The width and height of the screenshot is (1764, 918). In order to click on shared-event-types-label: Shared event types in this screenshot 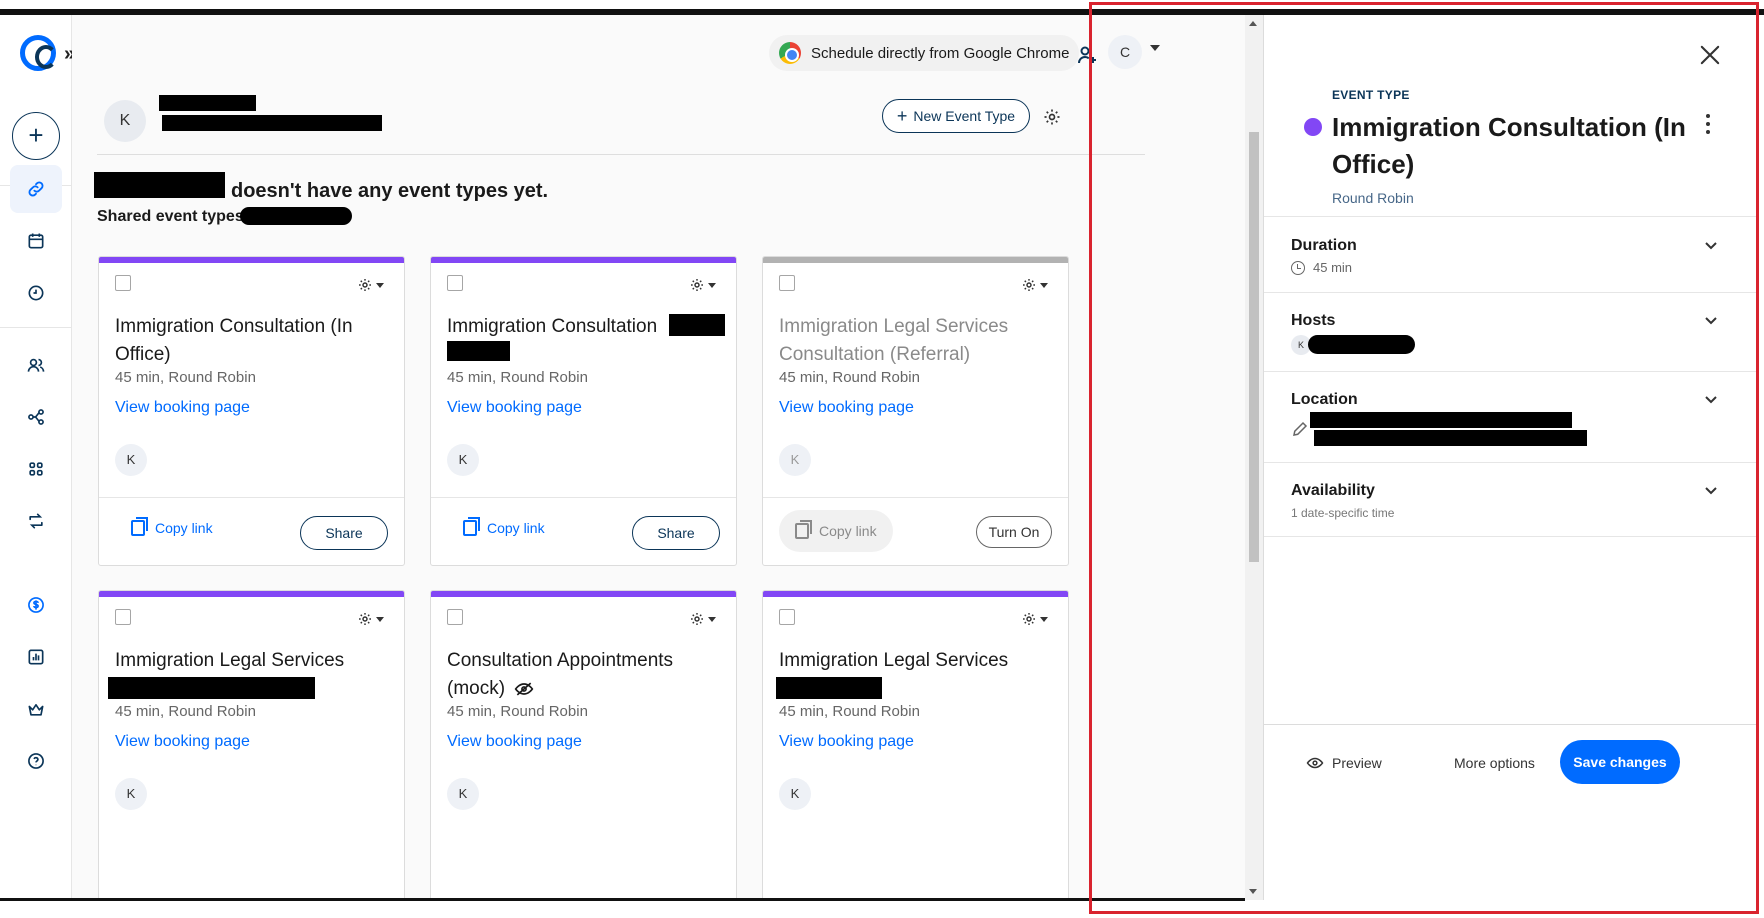, I will do `click(170, 216)`.